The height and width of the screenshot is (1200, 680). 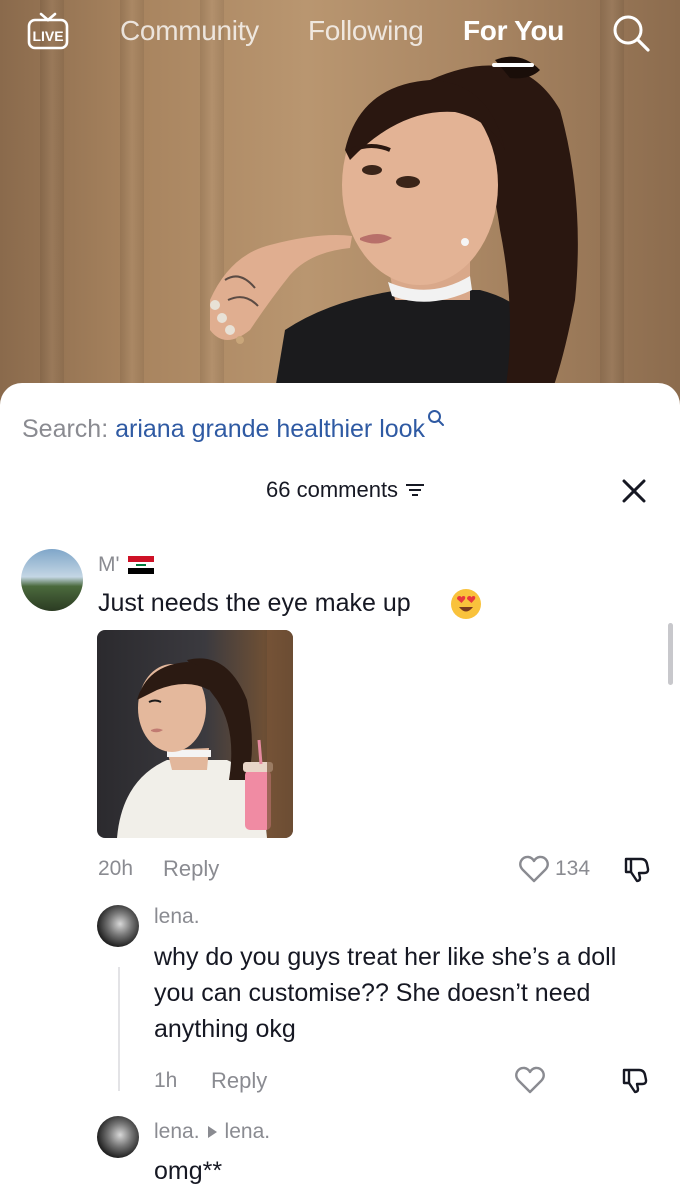 What do you see at coordinates (205, 734) in the screenshot?
I see `comment-photo` at bounding box center [205, 734].